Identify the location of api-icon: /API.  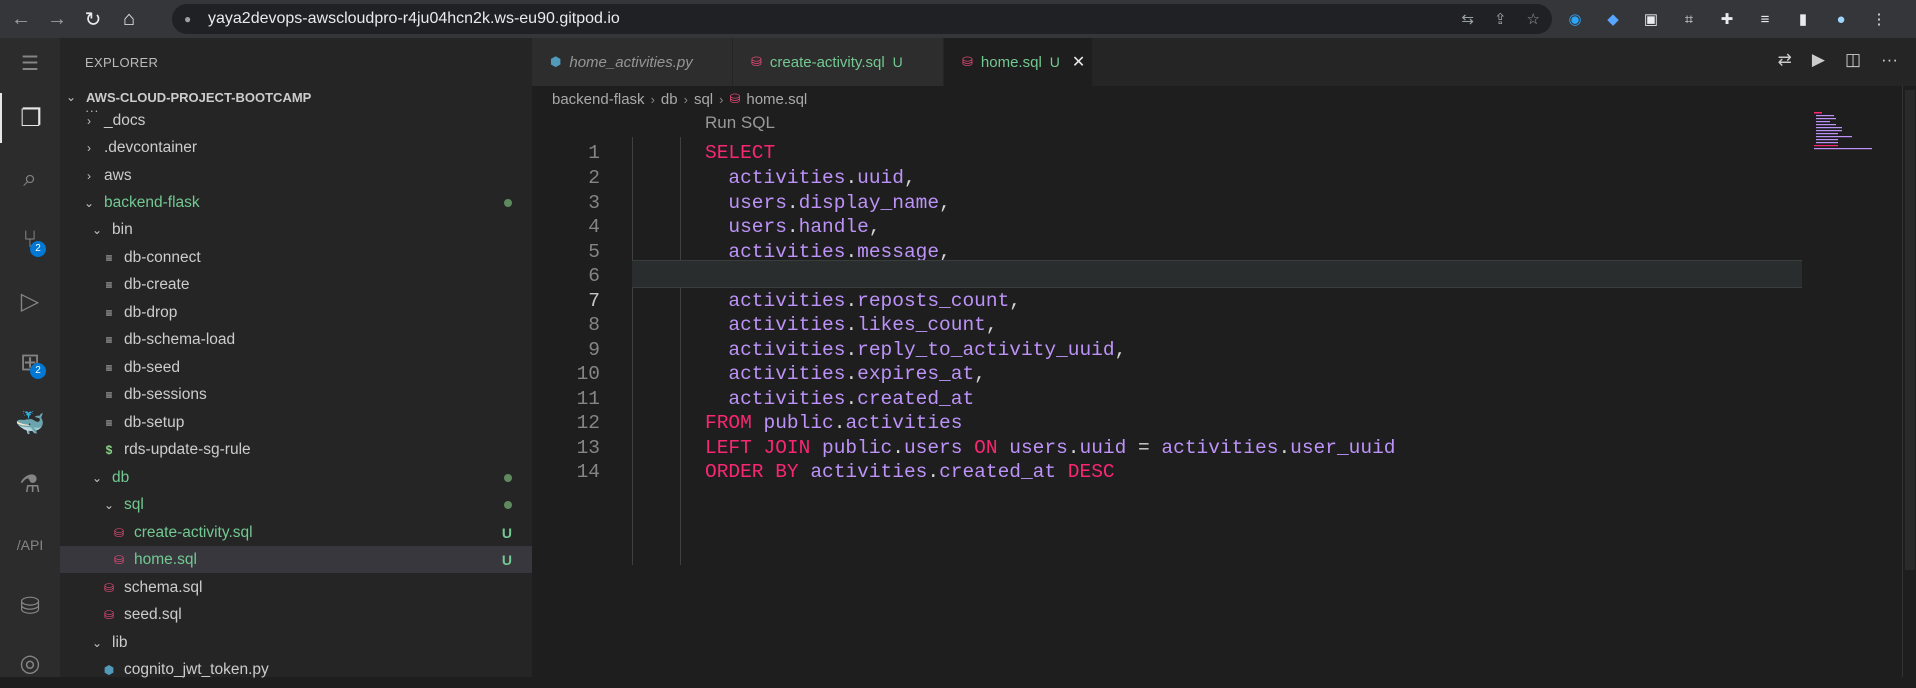
(30, 545).